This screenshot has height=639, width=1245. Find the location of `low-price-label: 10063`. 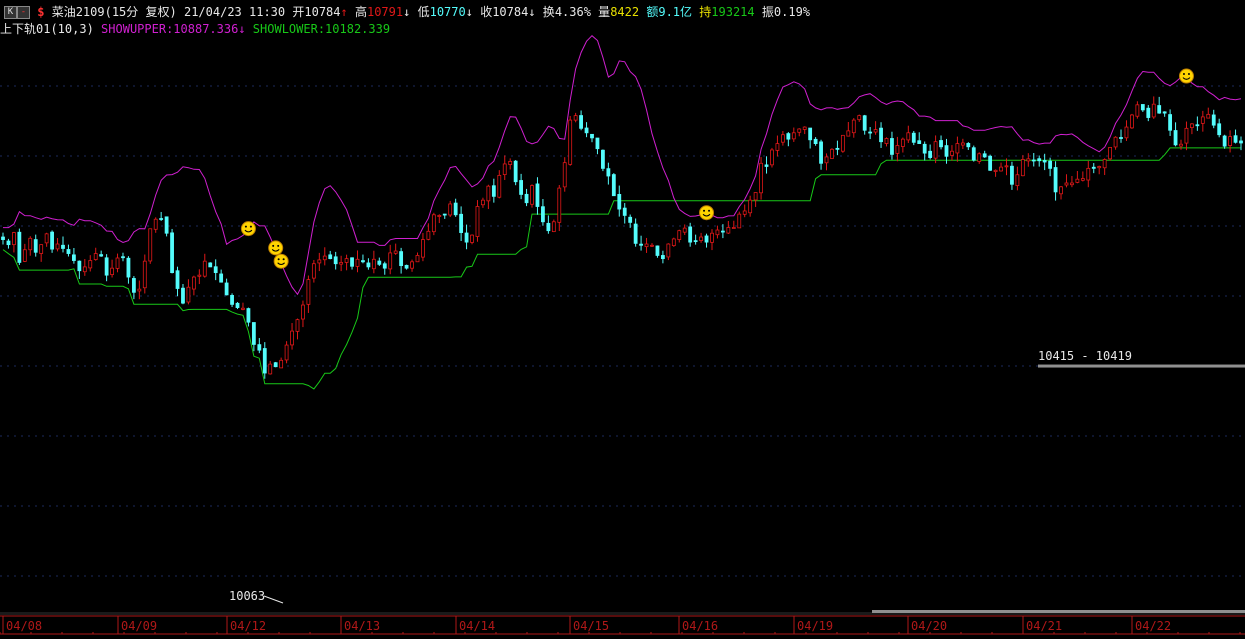

low-price-label: 10063 is located at coordinates (247, 596).